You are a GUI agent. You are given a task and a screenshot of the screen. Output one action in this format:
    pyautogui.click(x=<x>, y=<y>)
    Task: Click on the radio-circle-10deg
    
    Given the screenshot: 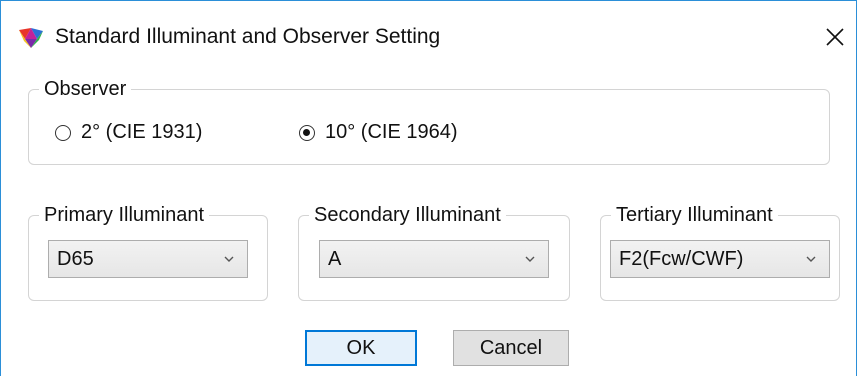 What is the action you would take?
    pyautogui.click(x=307, y=132)
    